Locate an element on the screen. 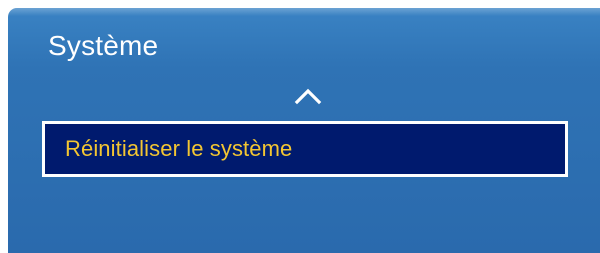  menu-title: Système is located at coordinates (103, 45).